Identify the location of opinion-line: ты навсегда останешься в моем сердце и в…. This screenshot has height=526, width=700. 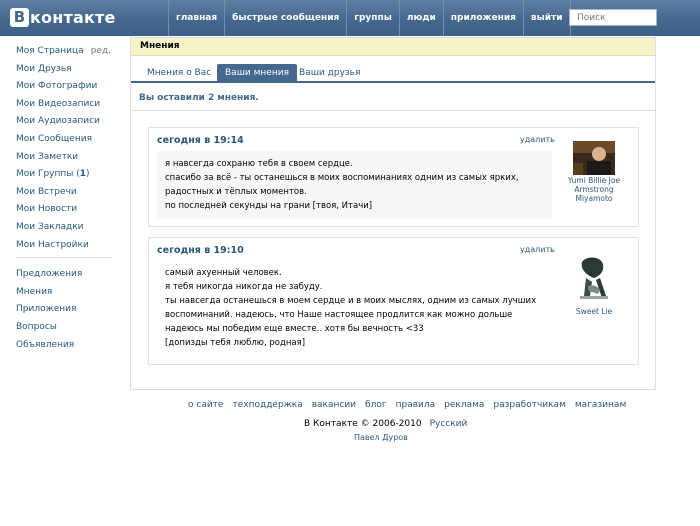
(351, 301).